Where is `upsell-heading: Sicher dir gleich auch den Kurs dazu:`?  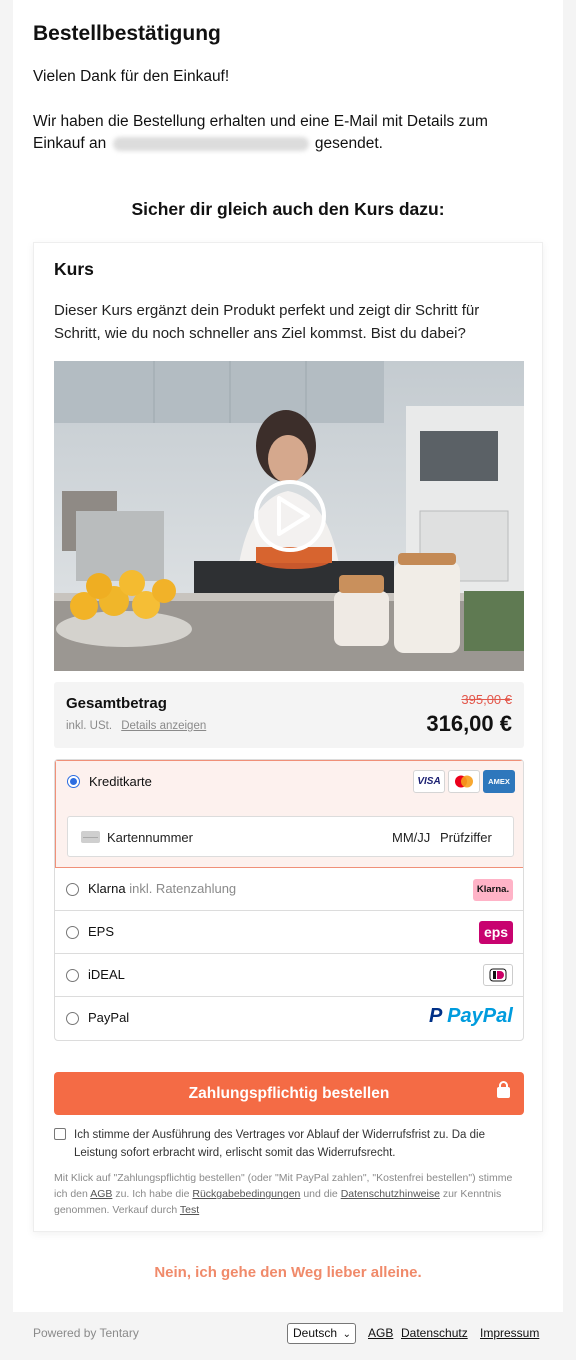
upsell-heading: Sicher dir gleich auch den Kurs dazu: is located at coordinates (288, 209).